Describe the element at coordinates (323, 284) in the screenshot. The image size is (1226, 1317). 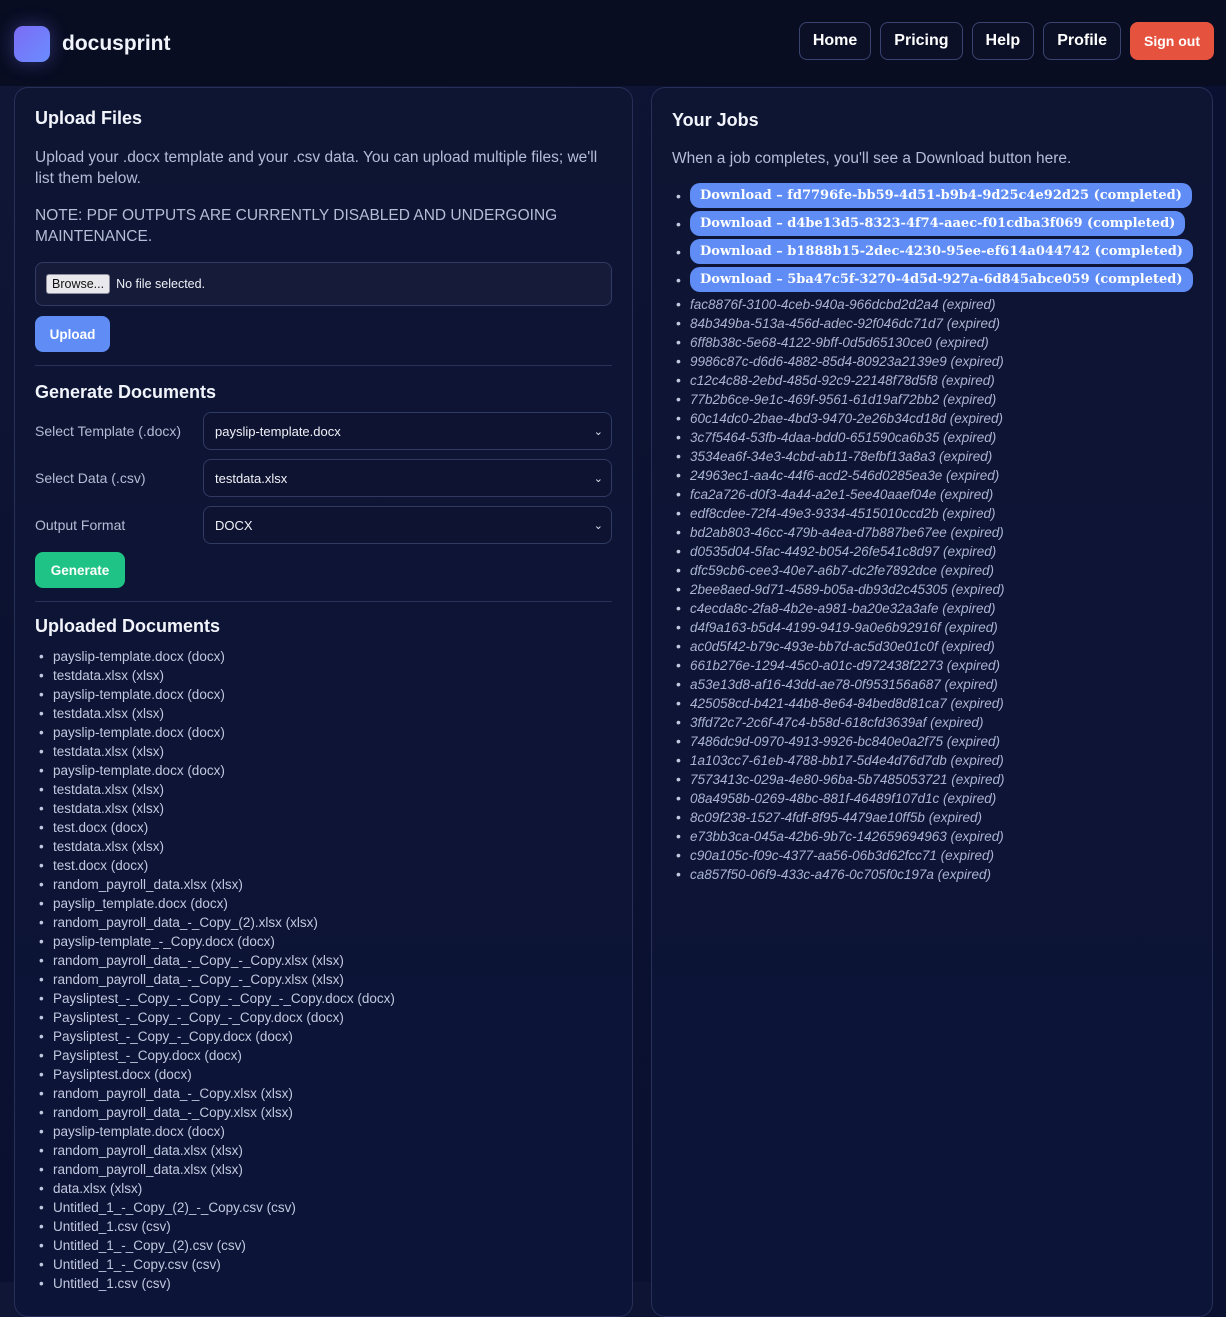
I see `file-input: Browse... No file selected.` at that location.